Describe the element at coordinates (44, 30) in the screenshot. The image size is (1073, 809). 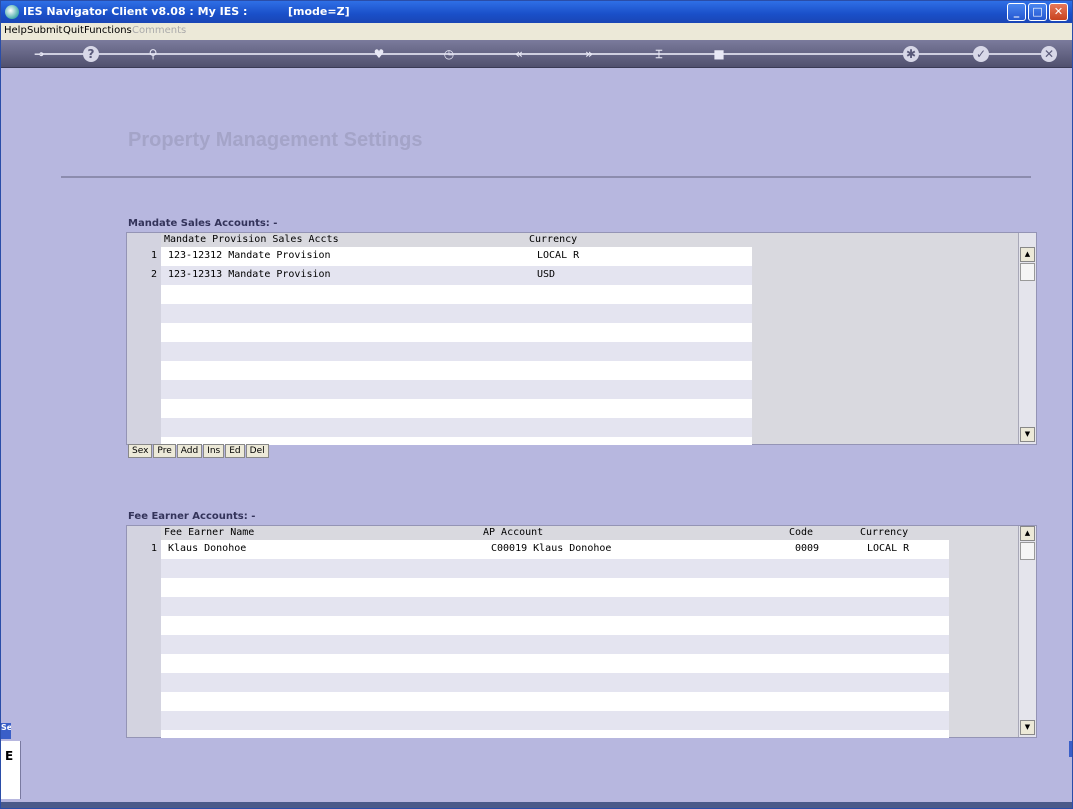
I see `menu-submit: Submit` at that location.